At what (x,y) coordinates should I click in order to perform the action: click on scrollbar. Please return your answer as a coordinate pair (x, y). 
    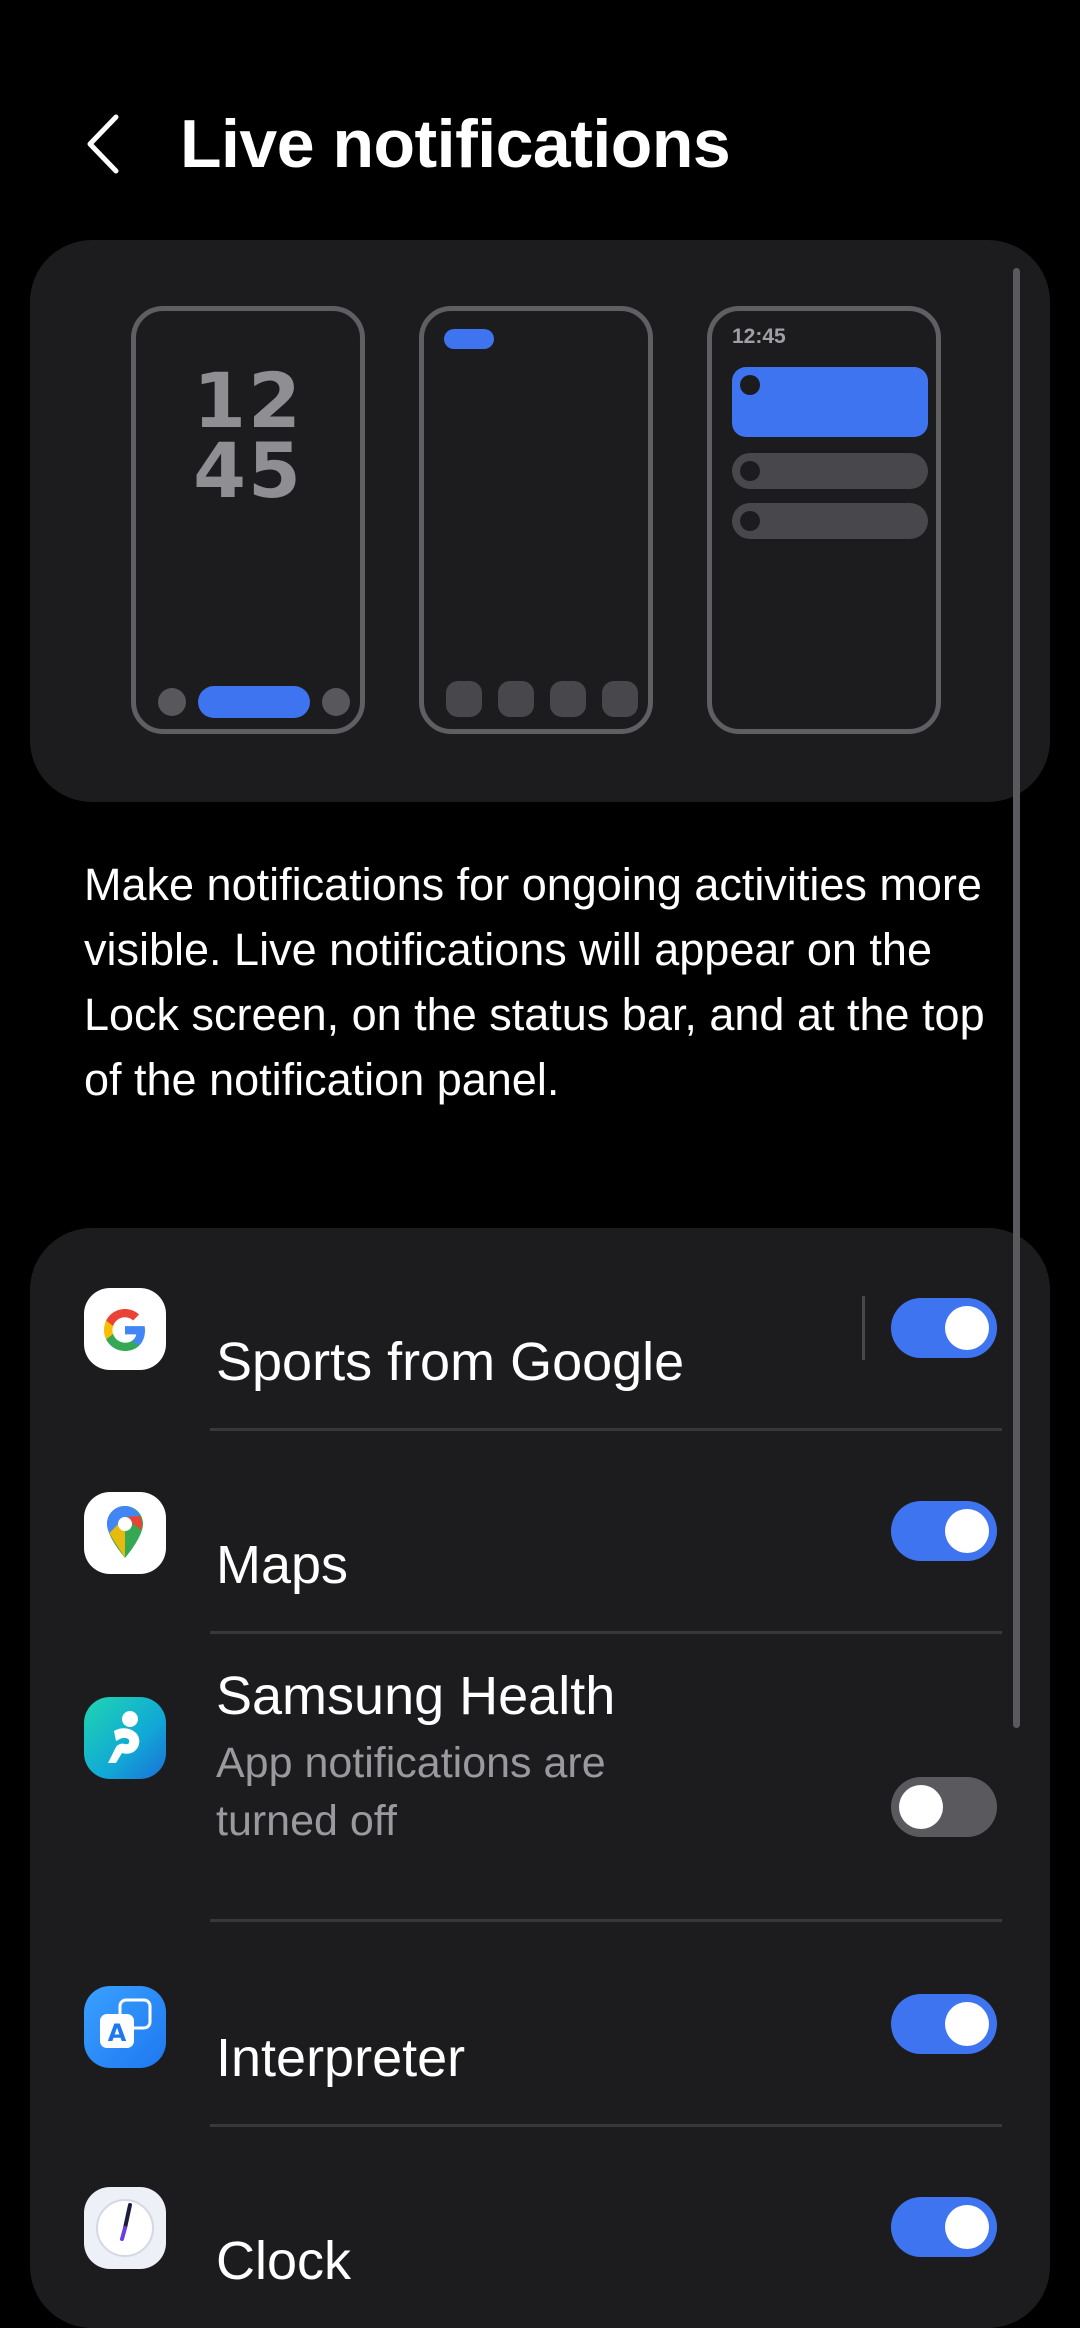
    Looking at the image, I should click on (1016, 998).